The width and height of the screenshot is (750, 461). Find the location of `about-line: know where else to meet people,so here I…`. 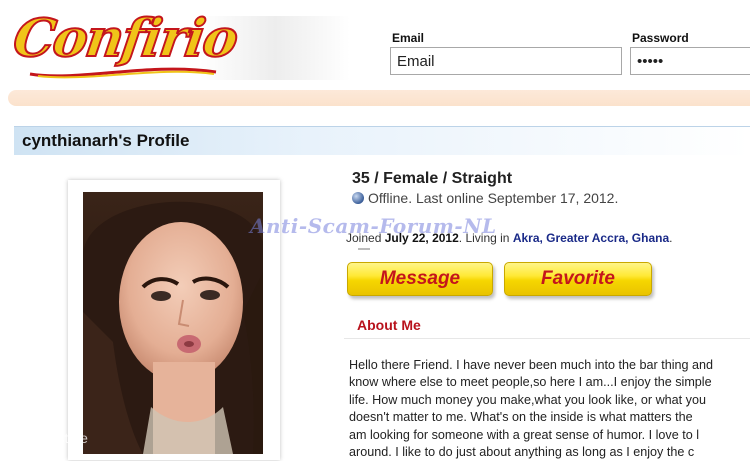

about-line: know where else to meet people,so here I… is located at coordinates (530, 382).